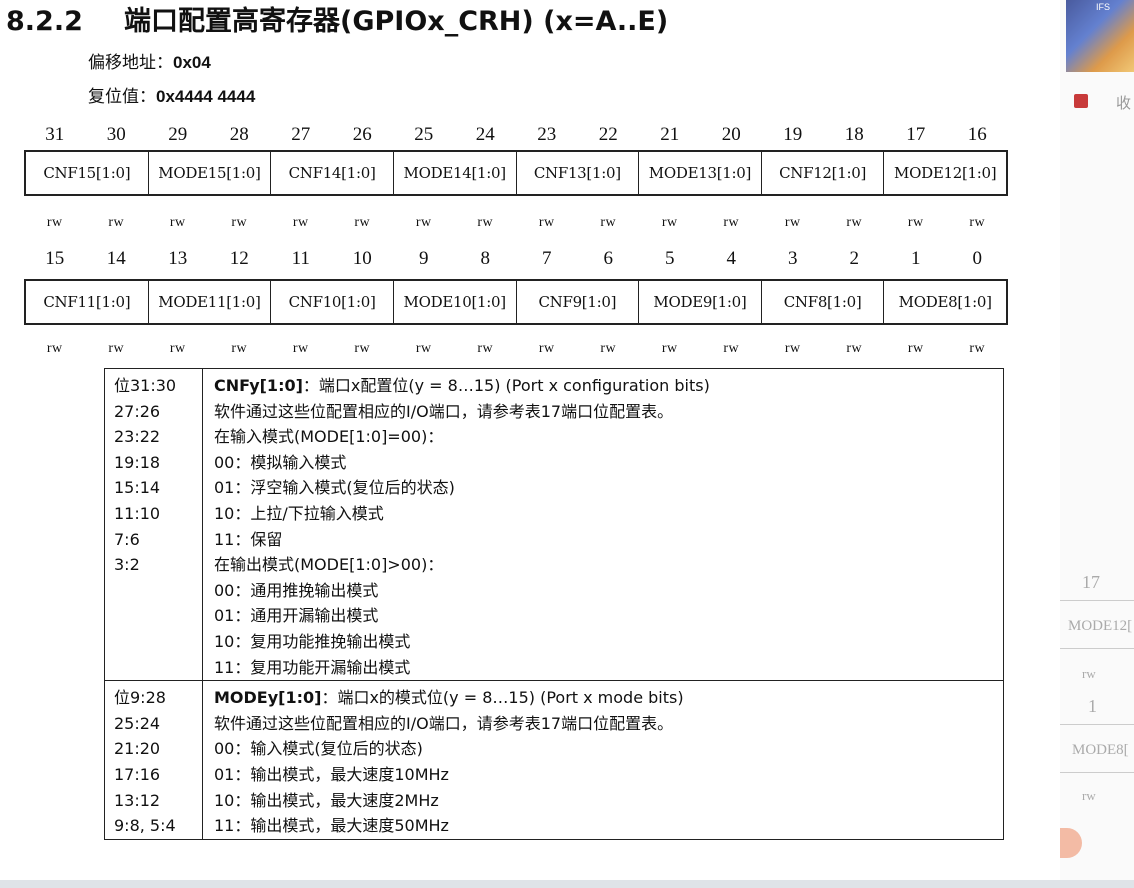  What do you see at coordinates (130, 63) in the screenshot?
I see `offset-label: 偏移地址：` at bounding box center [130, 63].